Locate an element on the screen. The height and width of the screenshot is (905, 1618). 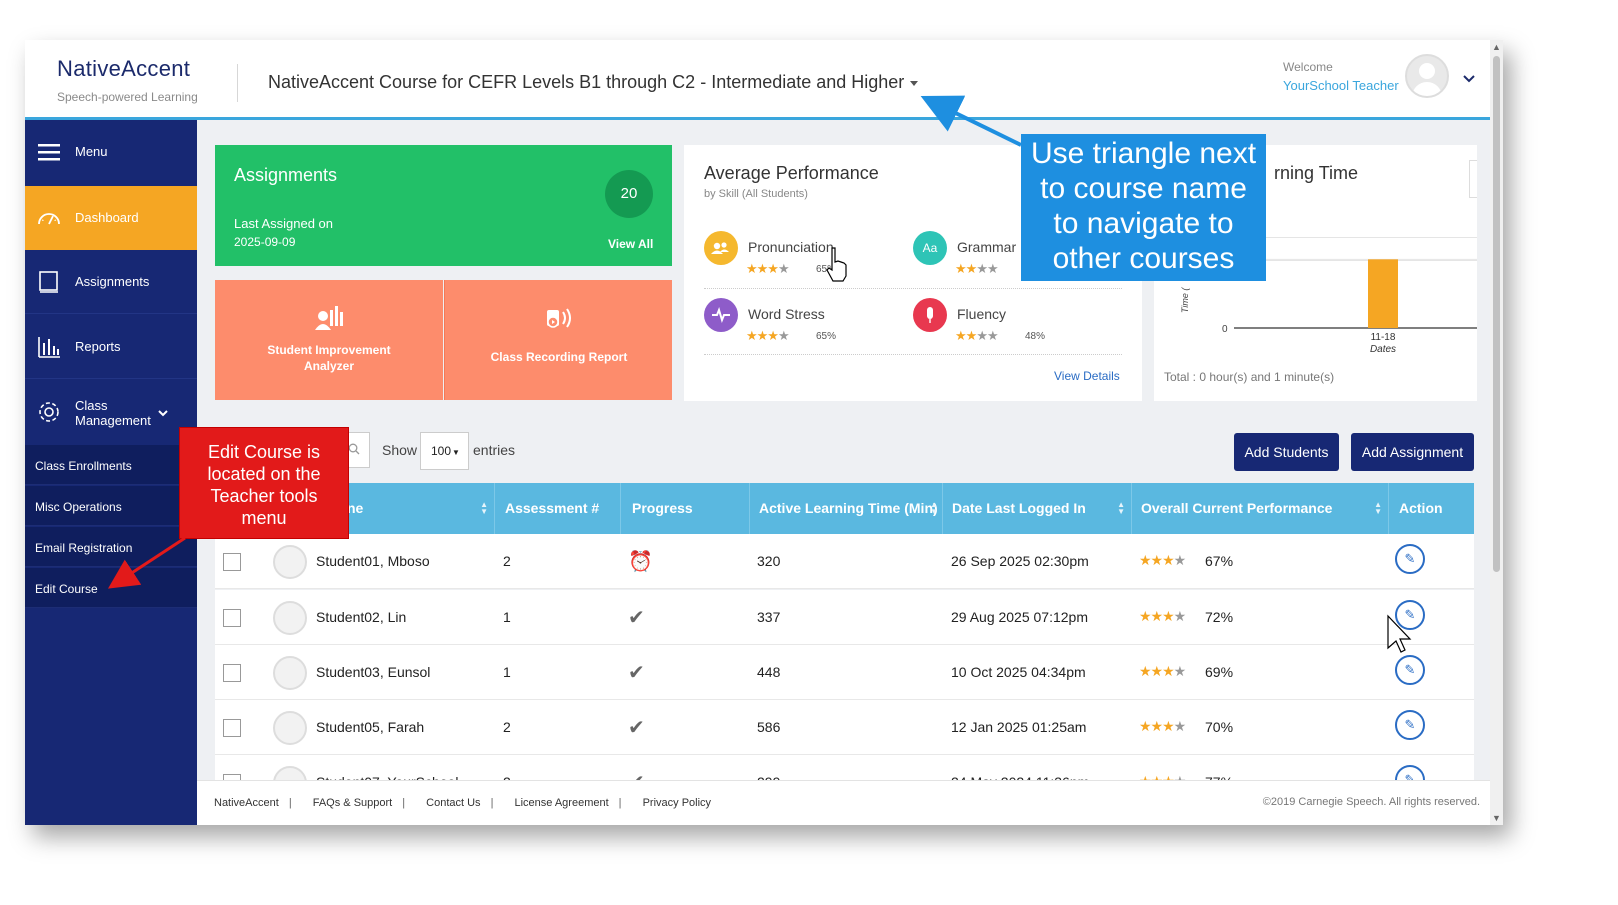
footer-link-faqs: FAQs & Support is located at coordinates (352, 803).